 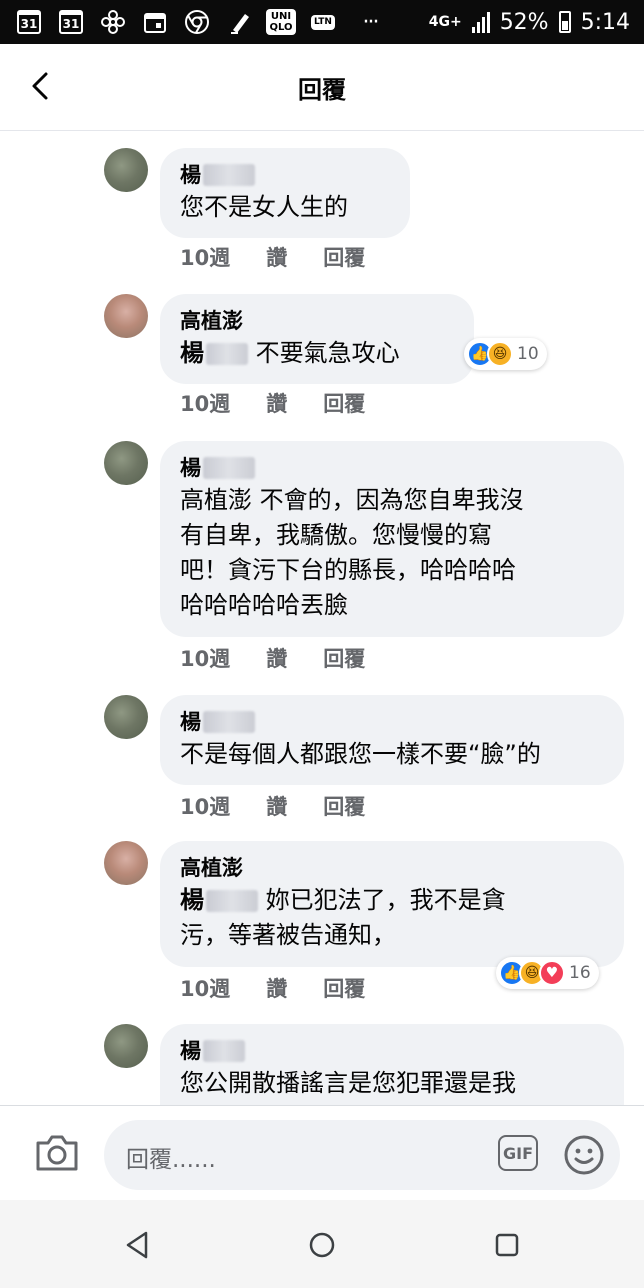 I want to click on dots-label: ···, so click(x=371, y=22).